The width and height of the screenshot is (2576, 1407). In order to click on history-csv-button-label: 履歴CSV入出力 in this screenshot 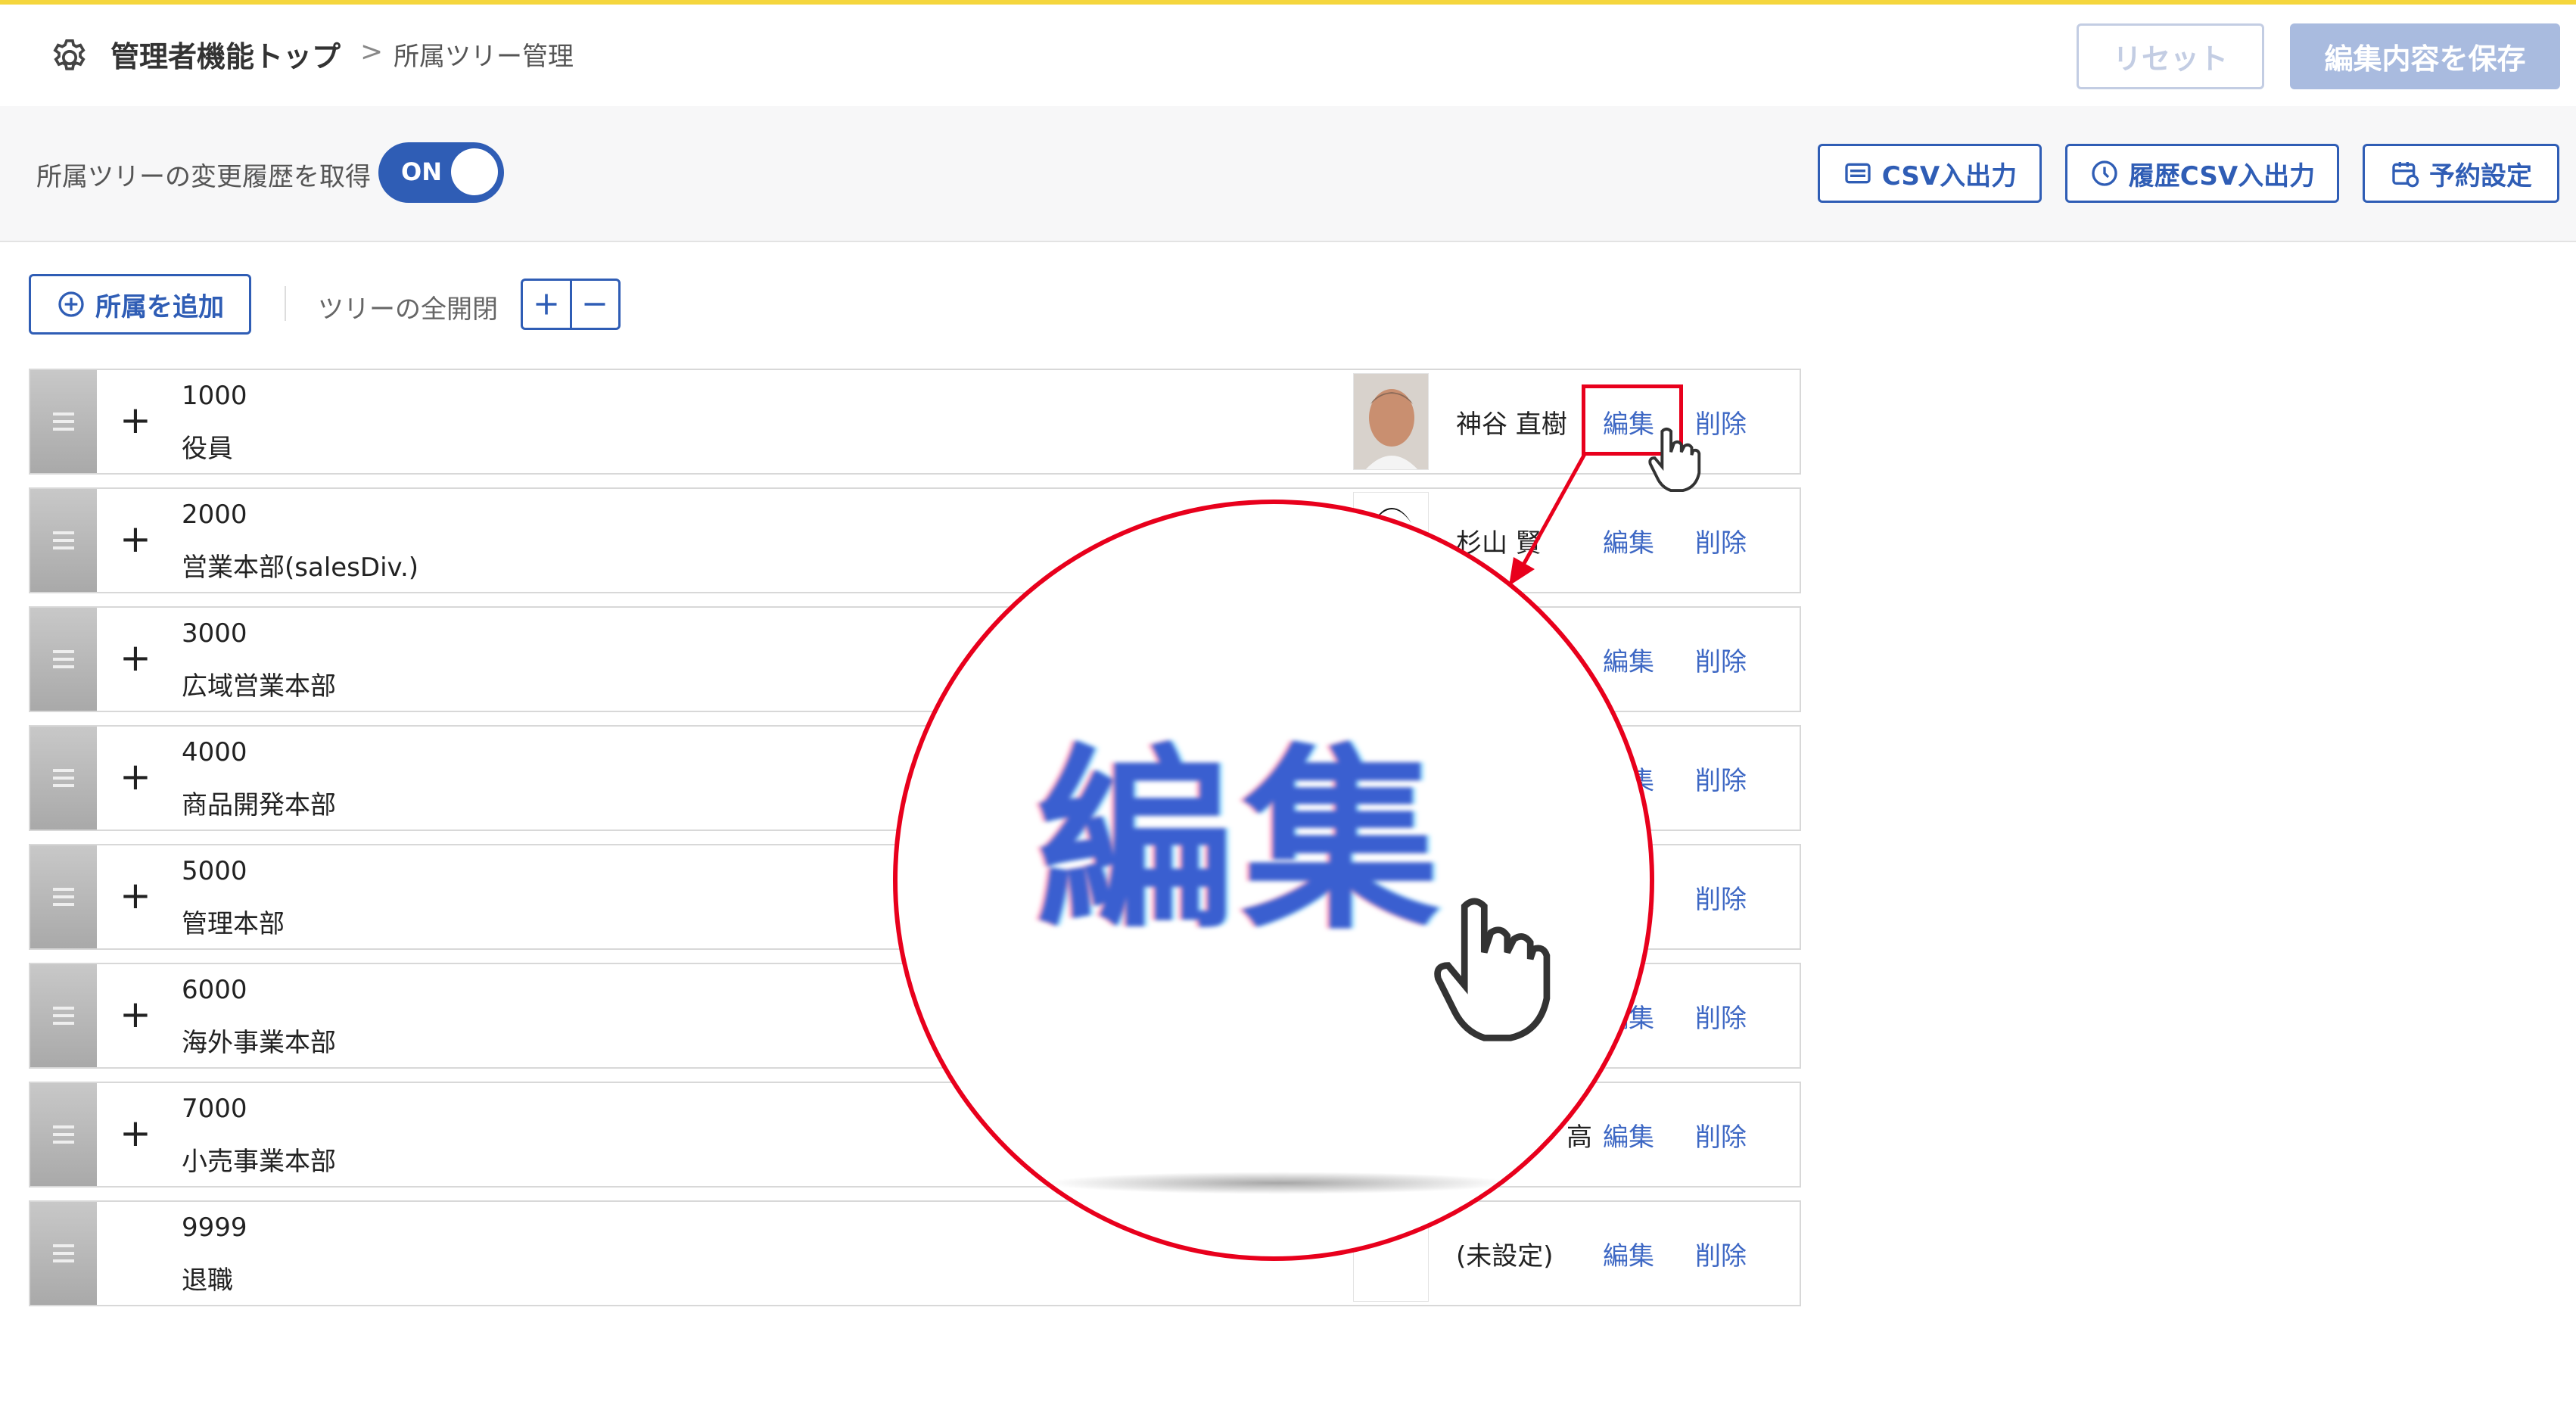, I will do `click(2222, 175)`.